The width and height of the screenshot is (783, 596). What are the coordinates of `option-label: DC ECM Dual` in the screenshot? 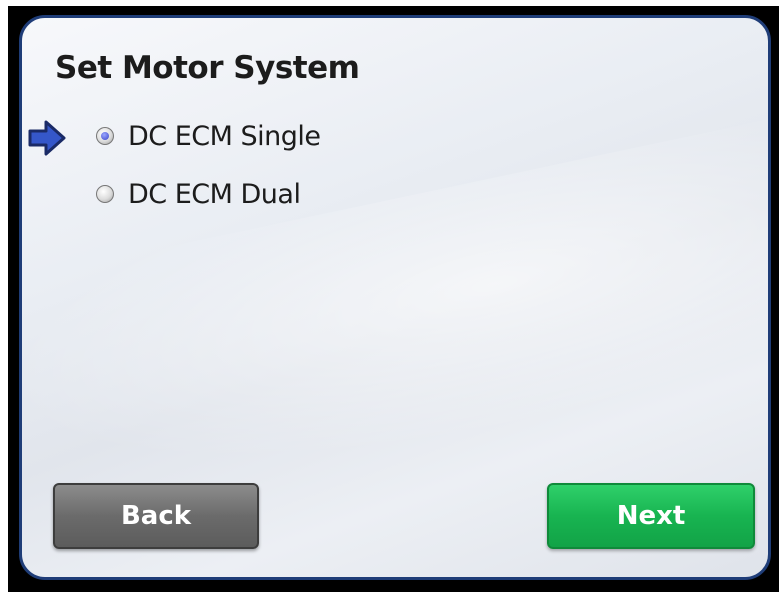 It's located at (214, 194).